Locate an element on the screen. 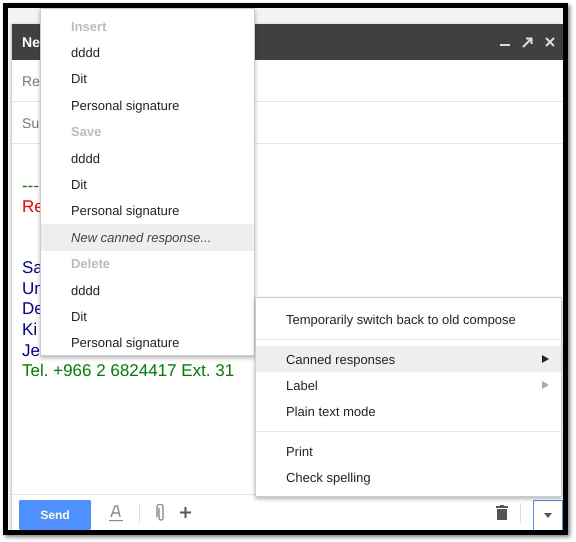 This screenshot has height=542, width=576. window-title: Ne is located at coordinates (31, 42).